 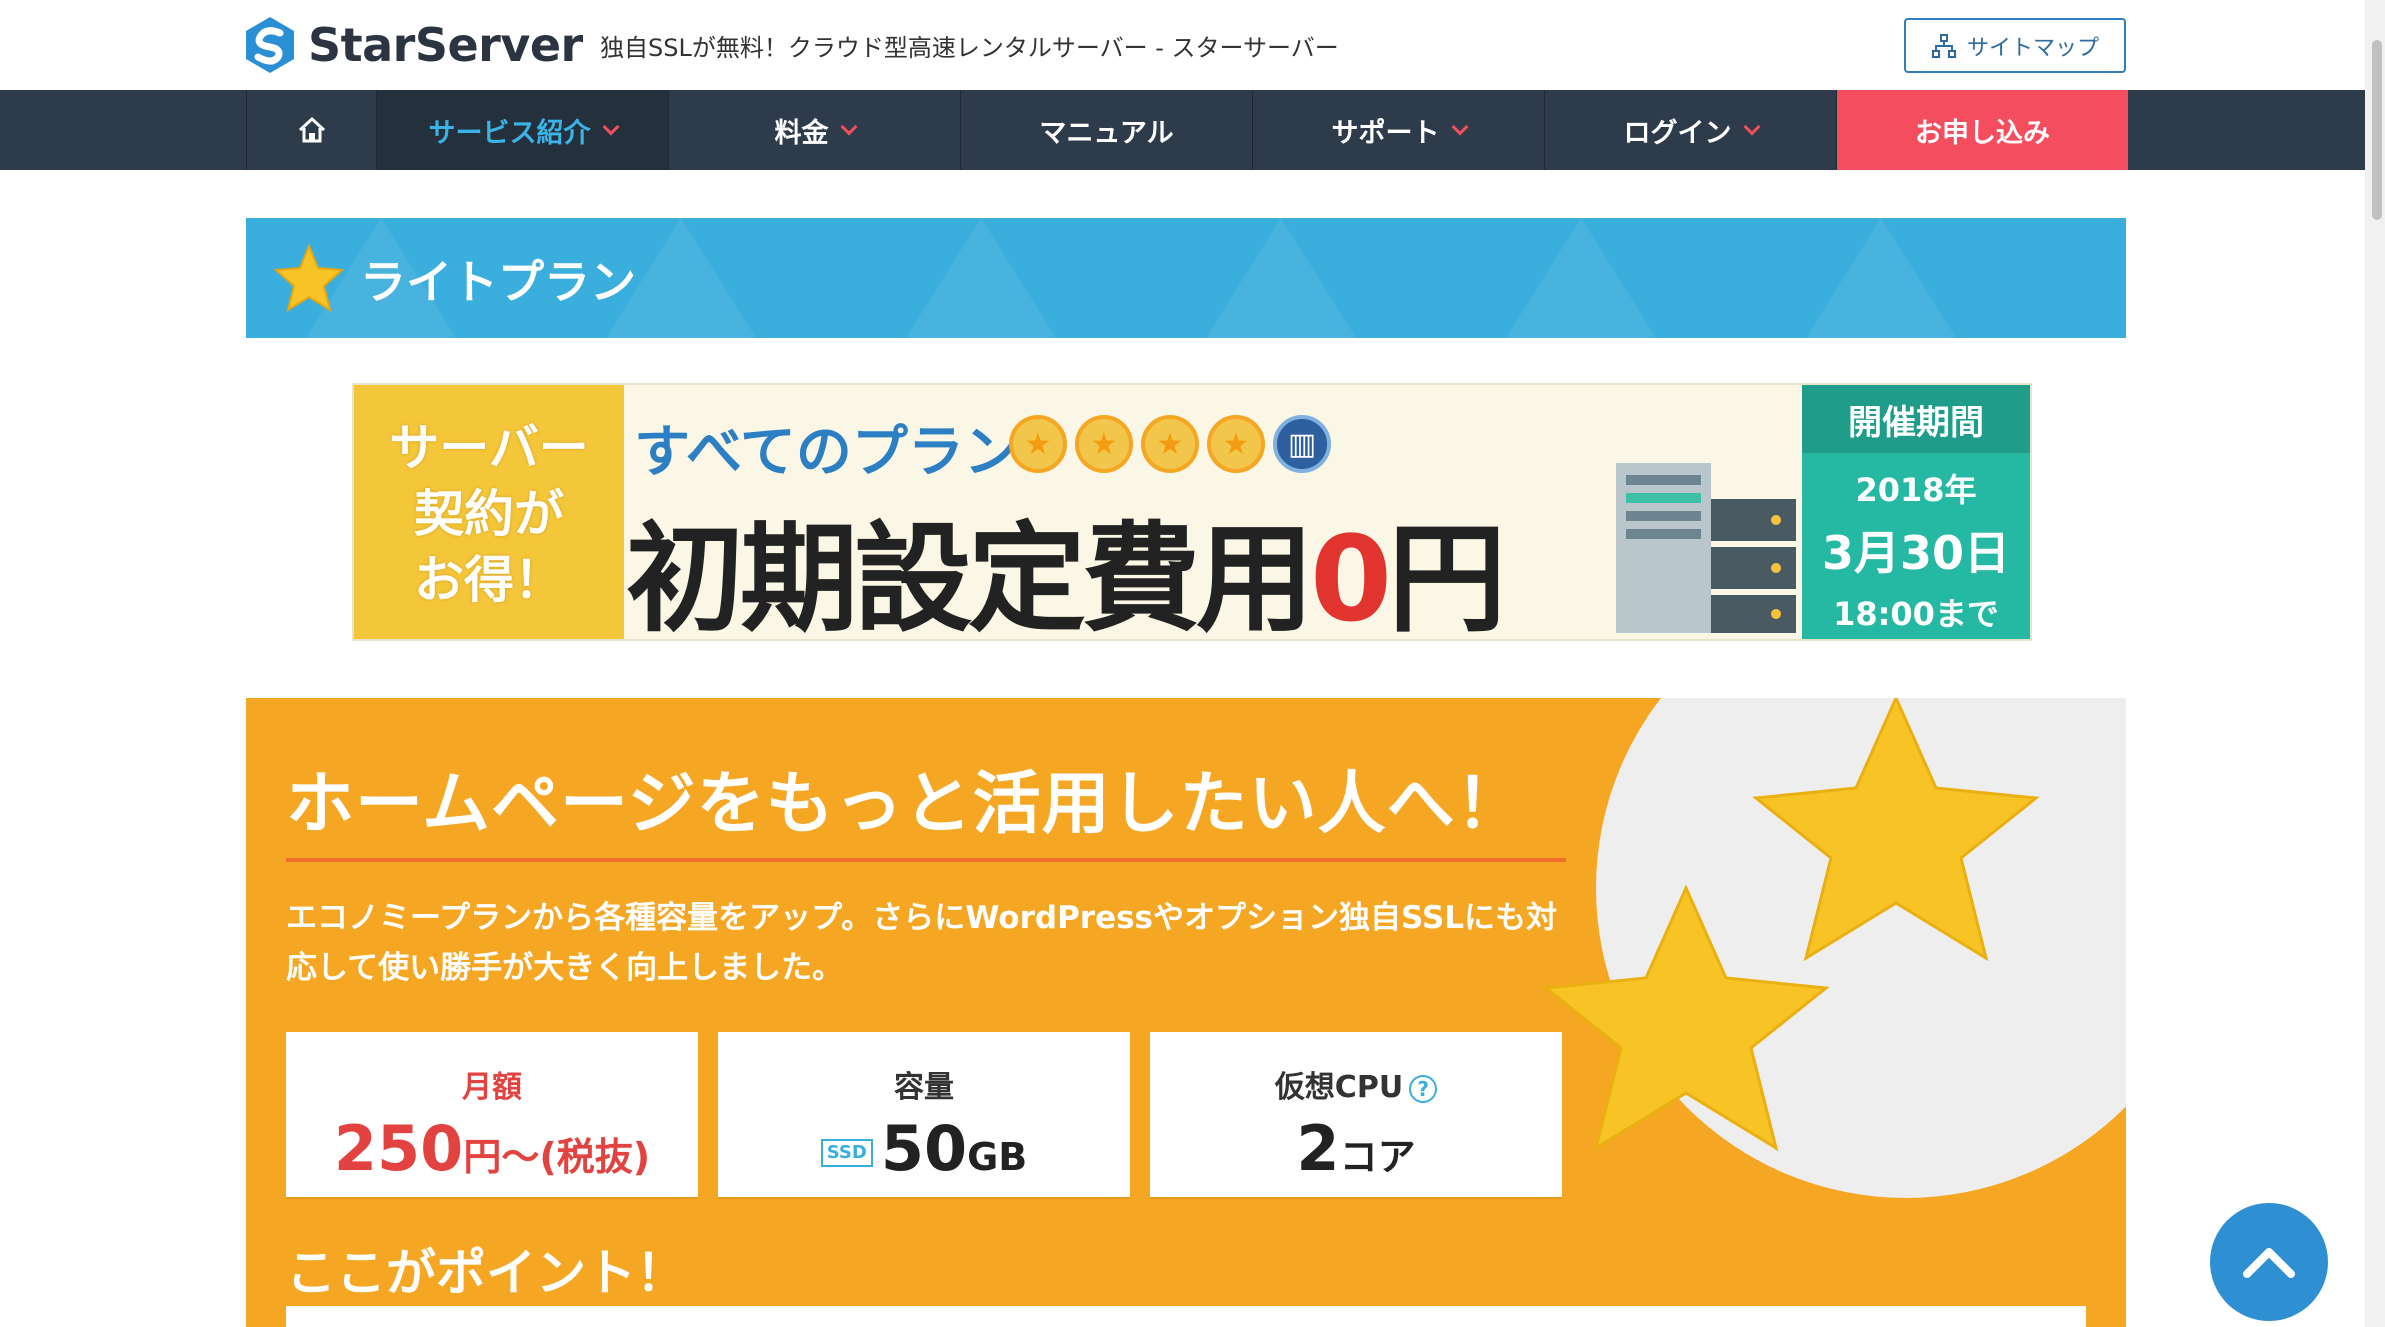 I want to click on nav-login: ログイン, so click(x=1690, y=130).